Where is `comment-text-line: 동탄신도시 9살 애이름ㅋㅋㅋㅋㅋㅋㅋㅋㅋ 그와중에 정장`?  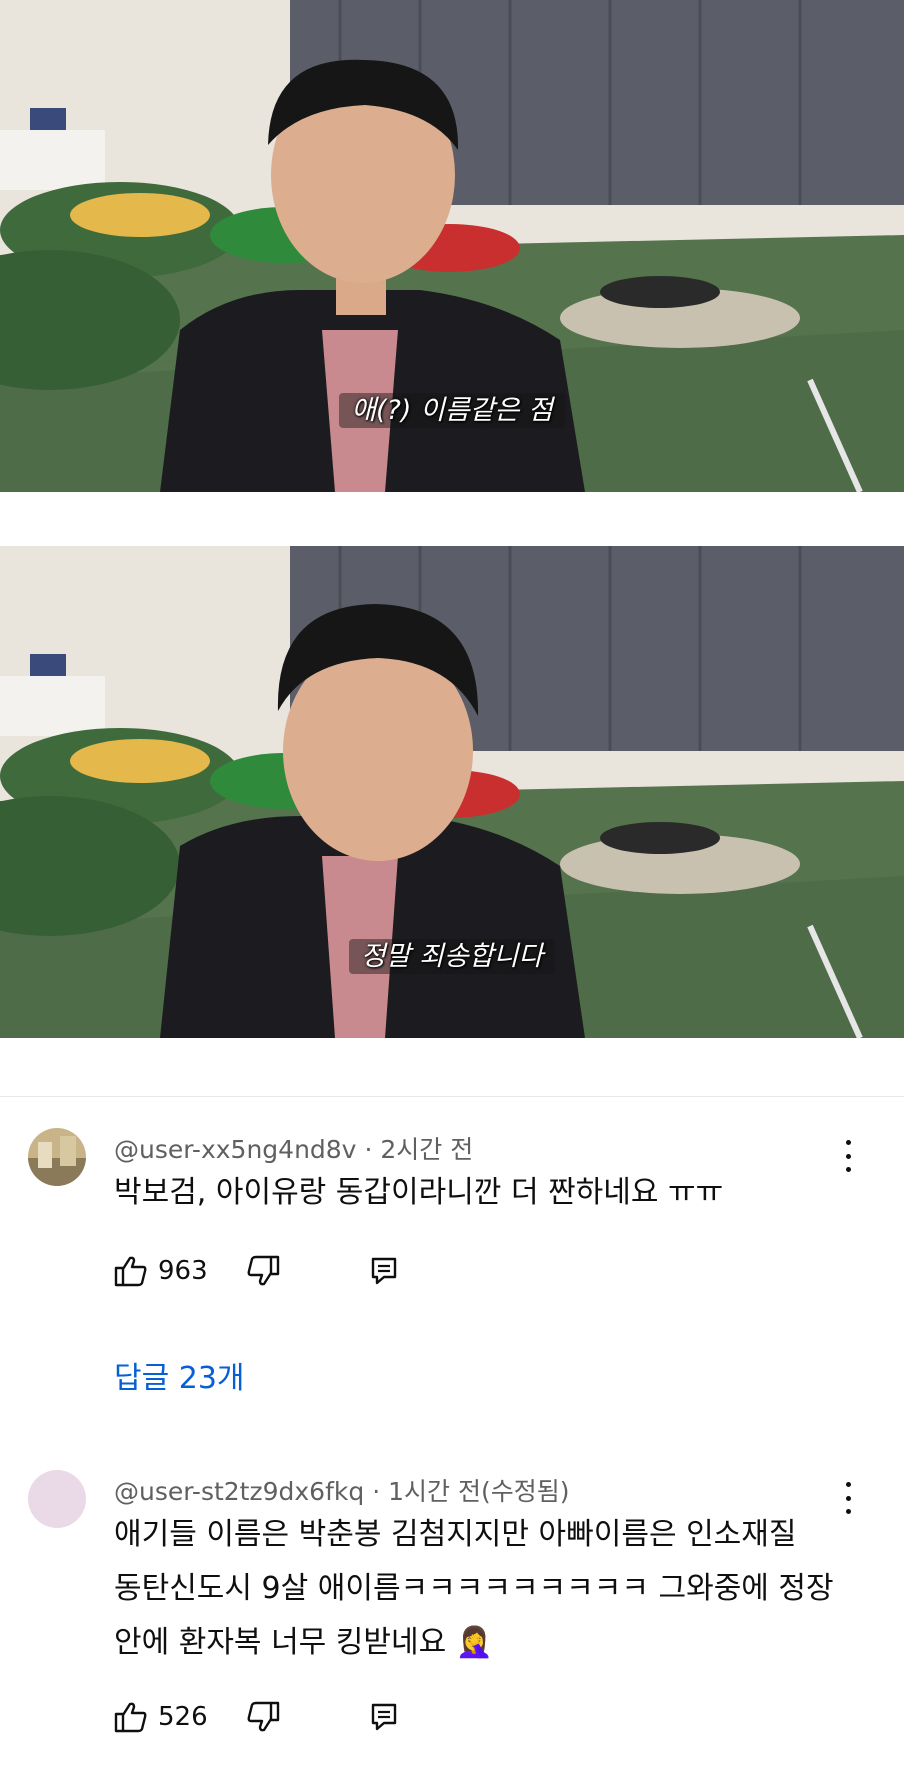
comment-text-line: 동탄신도시 9살 애이름ㅋㅋㅋㅋㅋㅋㅋㅋㅋ 그와중에 정장 is located at coordinates (474, 1588).